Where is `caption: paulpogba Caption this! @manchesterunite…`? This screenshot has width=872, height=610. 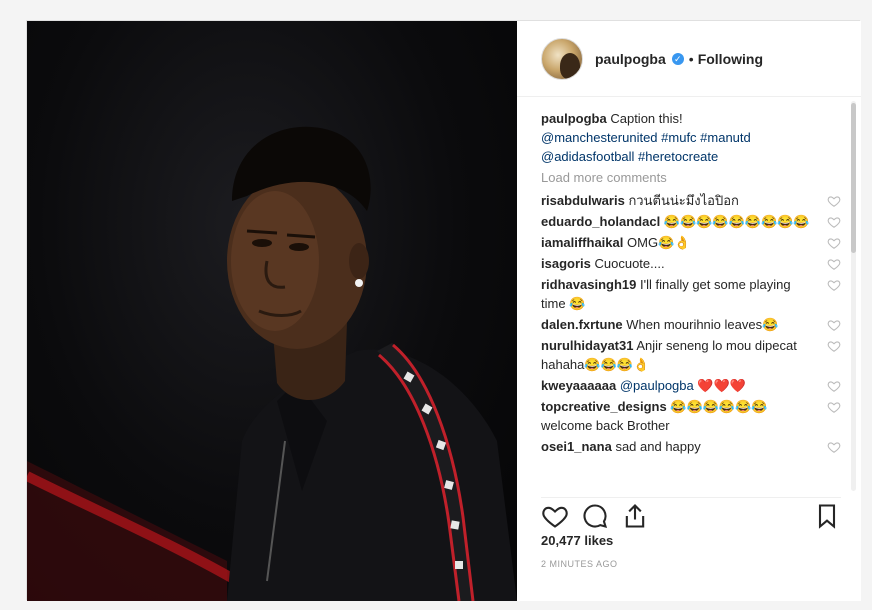
caption: paulpogba Caption this! @manchesterunite… is located at coordinates (691, 137).